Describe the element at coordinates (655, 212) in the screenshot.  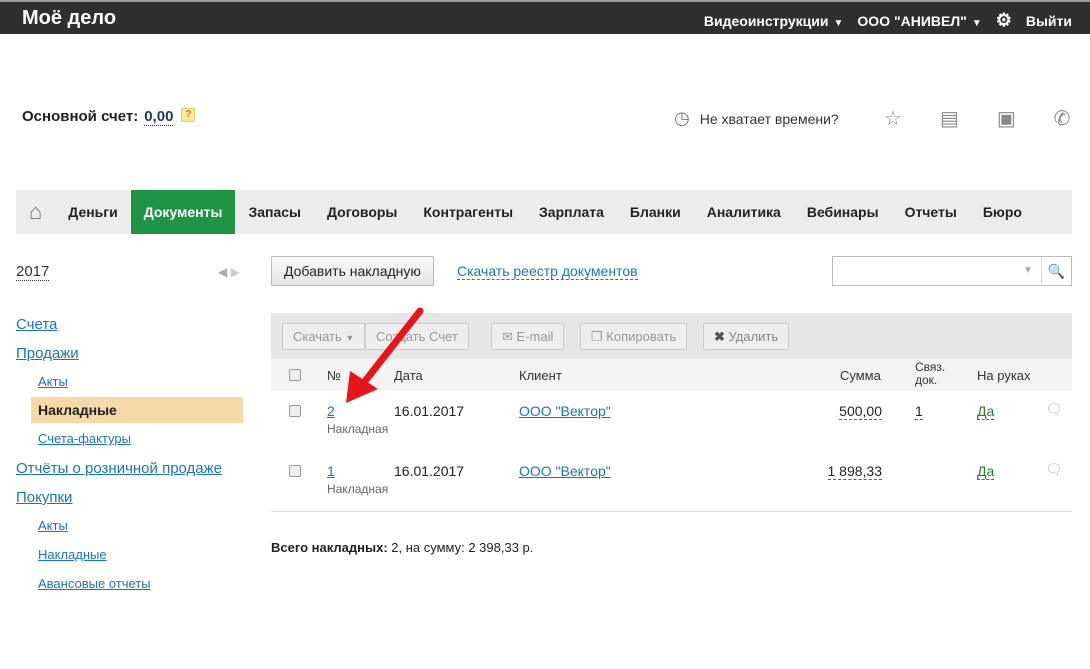
I see `nav-forms: Бланки` at that location.